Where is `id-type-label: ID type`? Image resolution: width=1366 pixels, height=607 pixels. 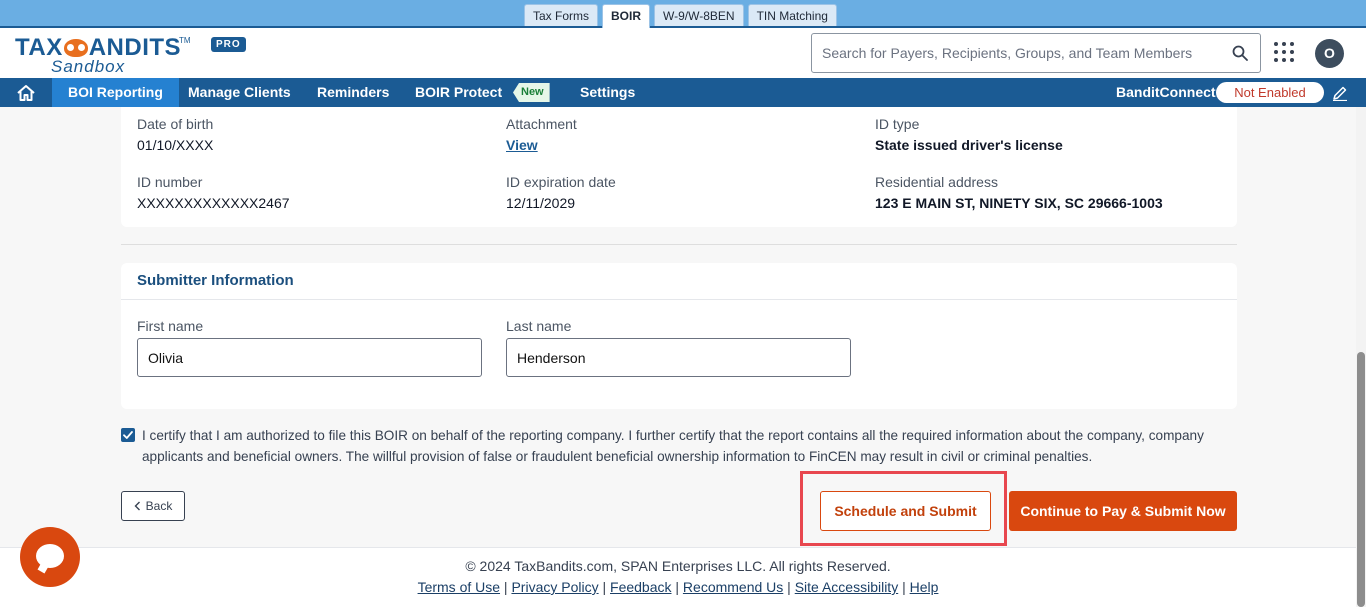
id-type-label: ID type is located at coordinates (897, 124).